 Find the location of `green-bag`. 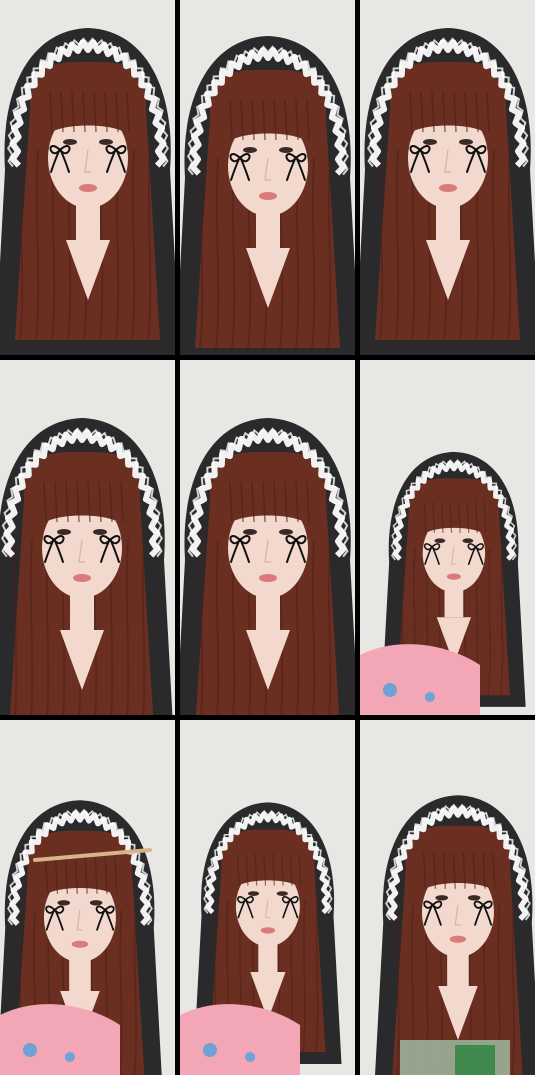

green-bag is located at coordinates (455, 1057).